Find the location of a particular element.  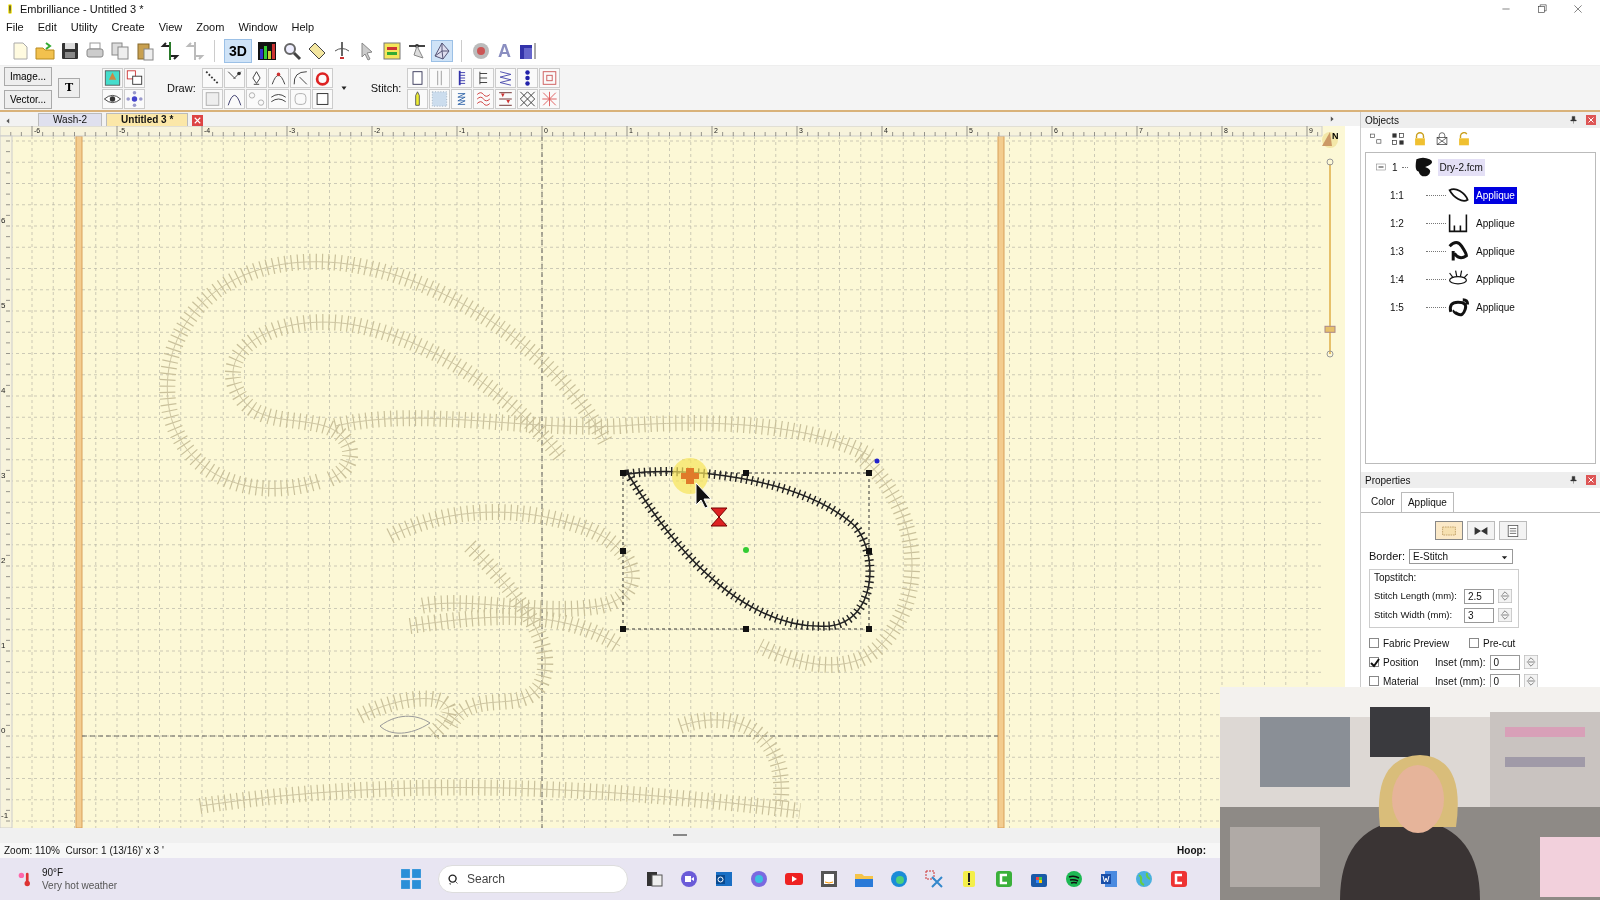

properties-tab: Color is located at coordinates (1383, 502).